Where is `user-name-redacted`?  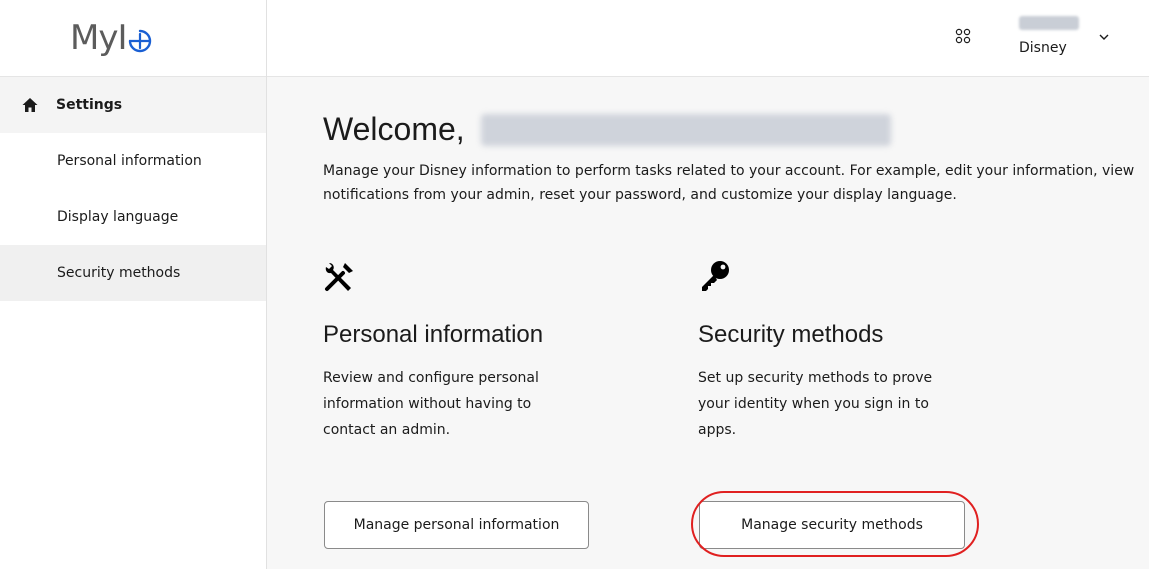
user-name-redacted is located at coordinates (685, 129).